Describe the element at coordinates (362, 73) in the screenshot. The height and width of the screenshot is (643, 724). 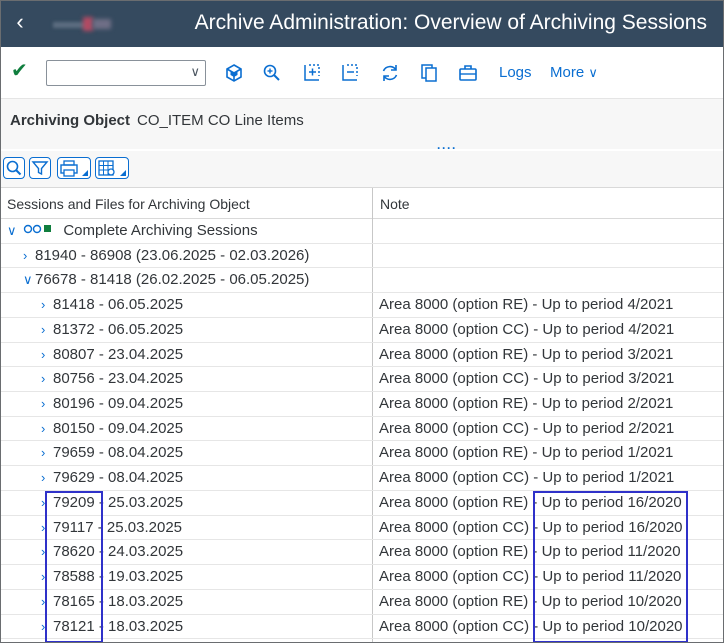
I see `application-toolbar: ✔ ∨ Logs More ∨` at that location.